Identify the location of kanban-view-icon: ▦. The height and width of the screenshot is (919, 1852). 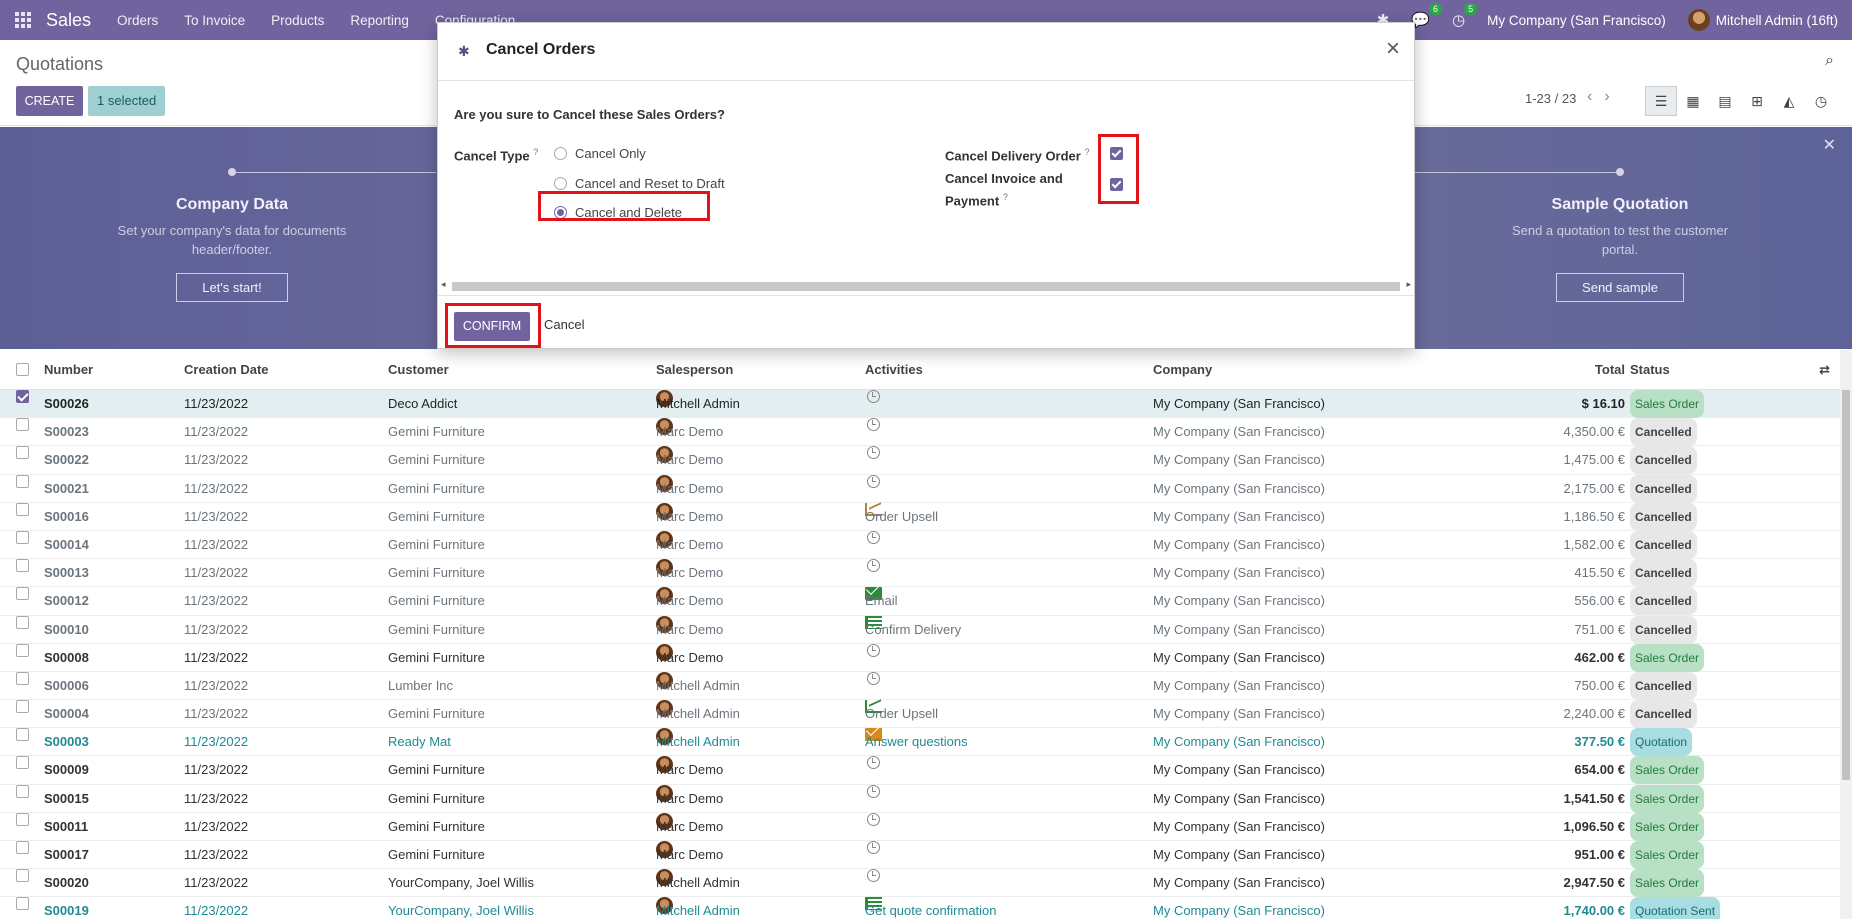
(1693, 101).